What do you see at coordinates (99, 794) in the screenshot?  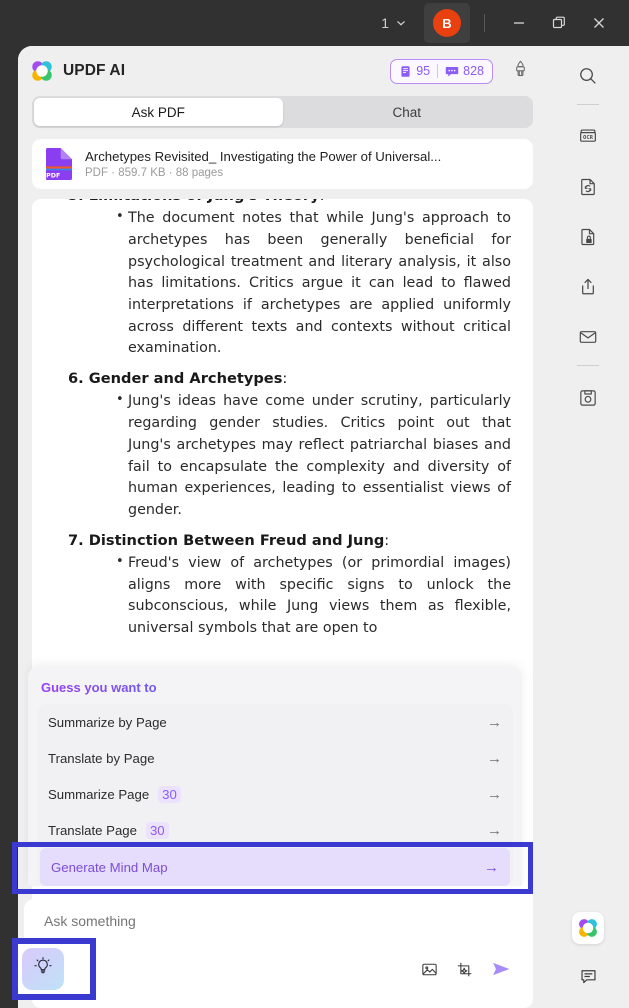 I see `suggestion-label: Summarize Page` at bounding box center [99, 794].